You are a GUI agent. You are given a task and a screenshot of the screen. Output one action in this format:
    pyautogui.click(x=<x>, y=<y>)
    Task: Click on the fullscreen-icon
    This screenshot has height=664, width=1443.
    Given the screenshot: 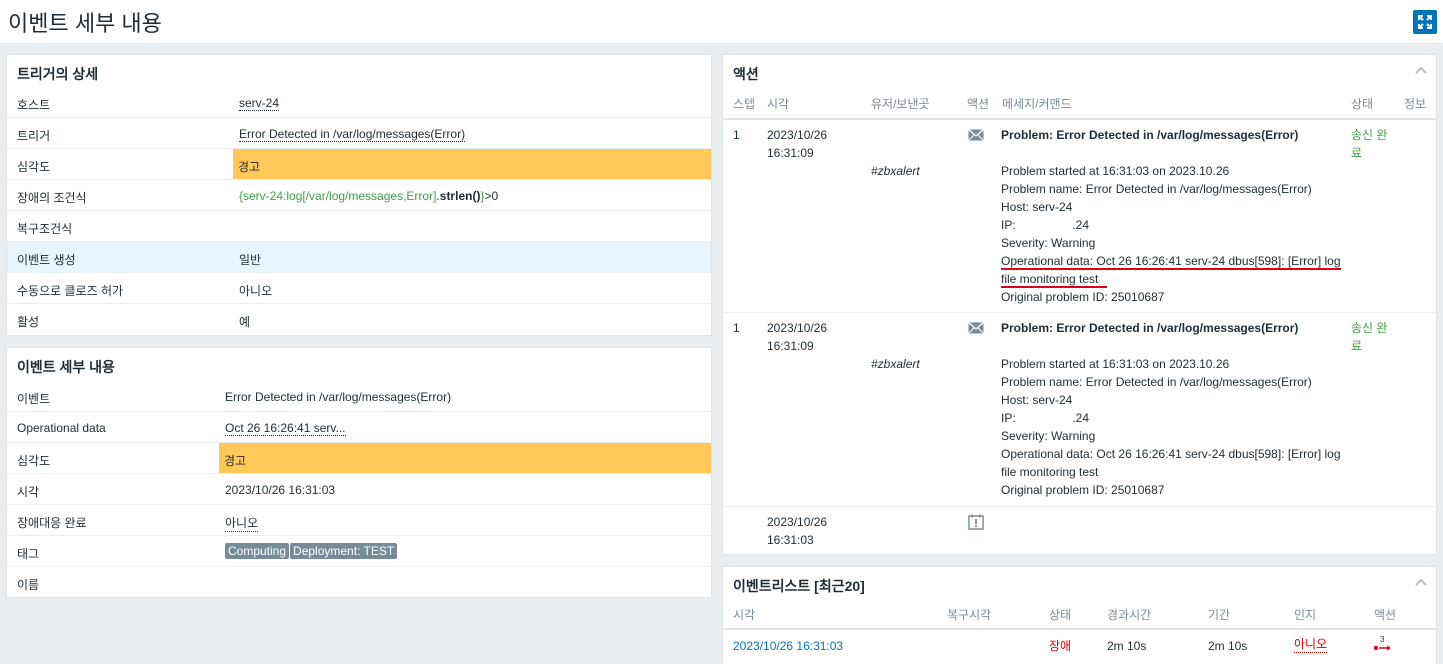 What is the action you would take?
    pyautogui.click(x=1425, y=22)
    